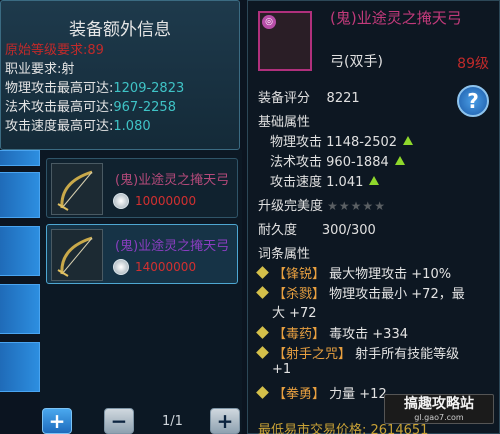 The width and height of the screenshot is (500, 434). I want to click on ghost-badge-icon: ◎, so click(269, 22).